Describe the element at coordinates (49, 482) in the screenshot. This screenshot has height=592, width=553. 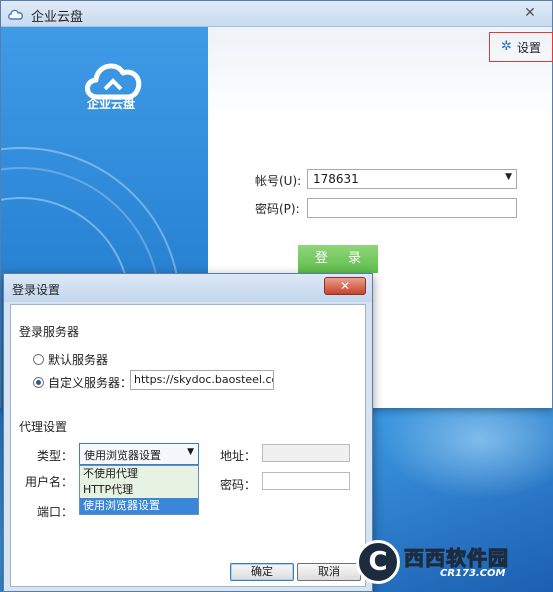
I see `username-label: 用户名：` at that location.